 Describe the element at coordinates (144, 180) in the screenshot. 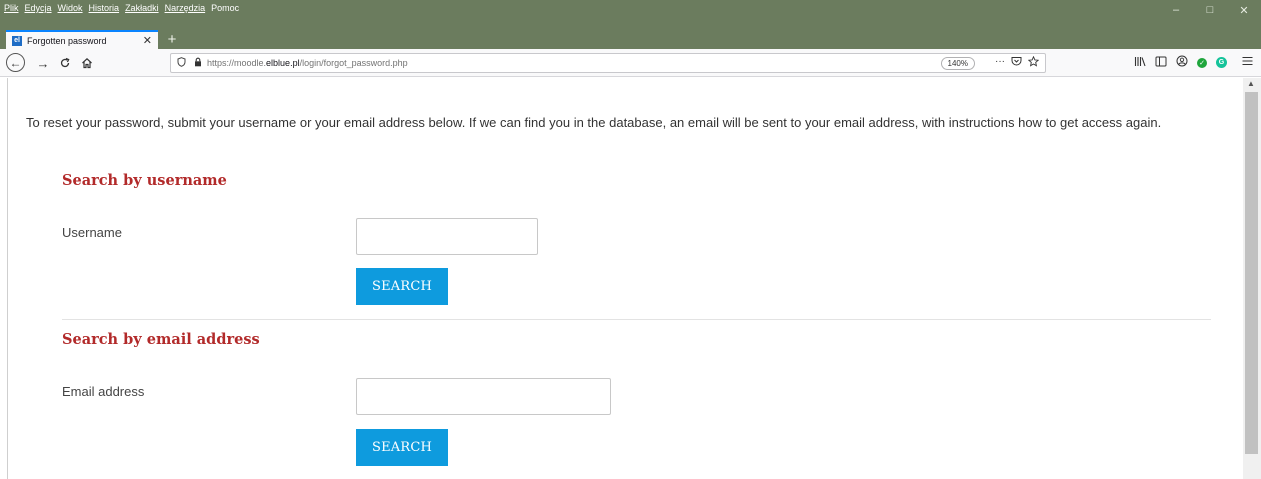

I see `search-by-username-heading: Search by username` at that location.